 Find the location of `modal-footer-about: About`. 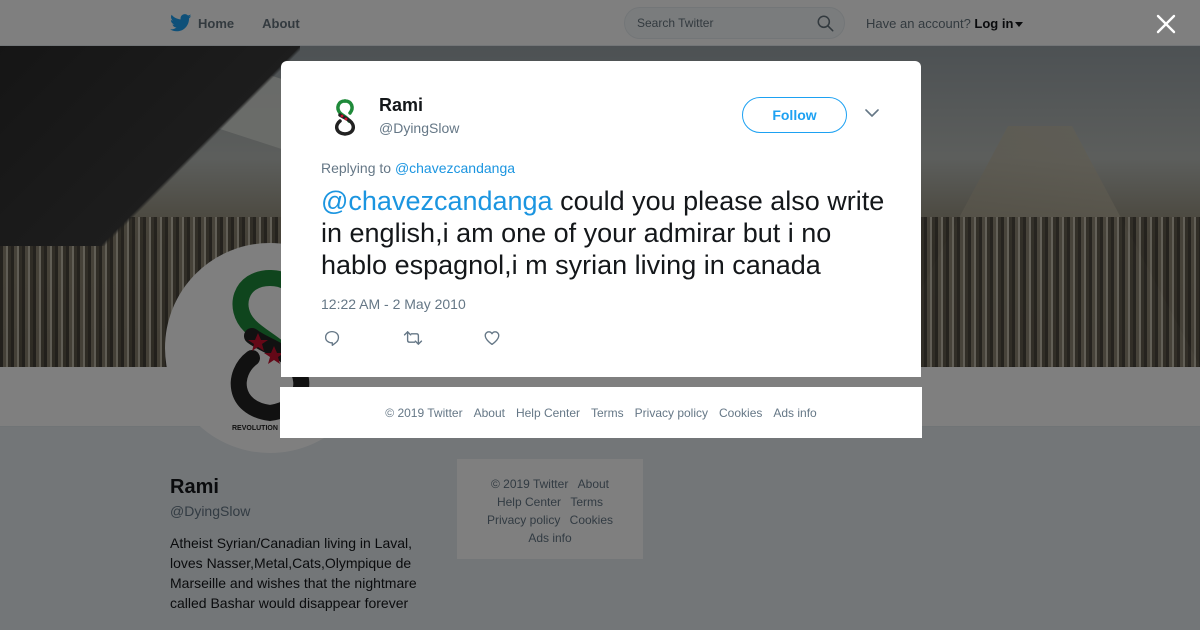

modal-footer-about: About is located at coordinates (489, 413).